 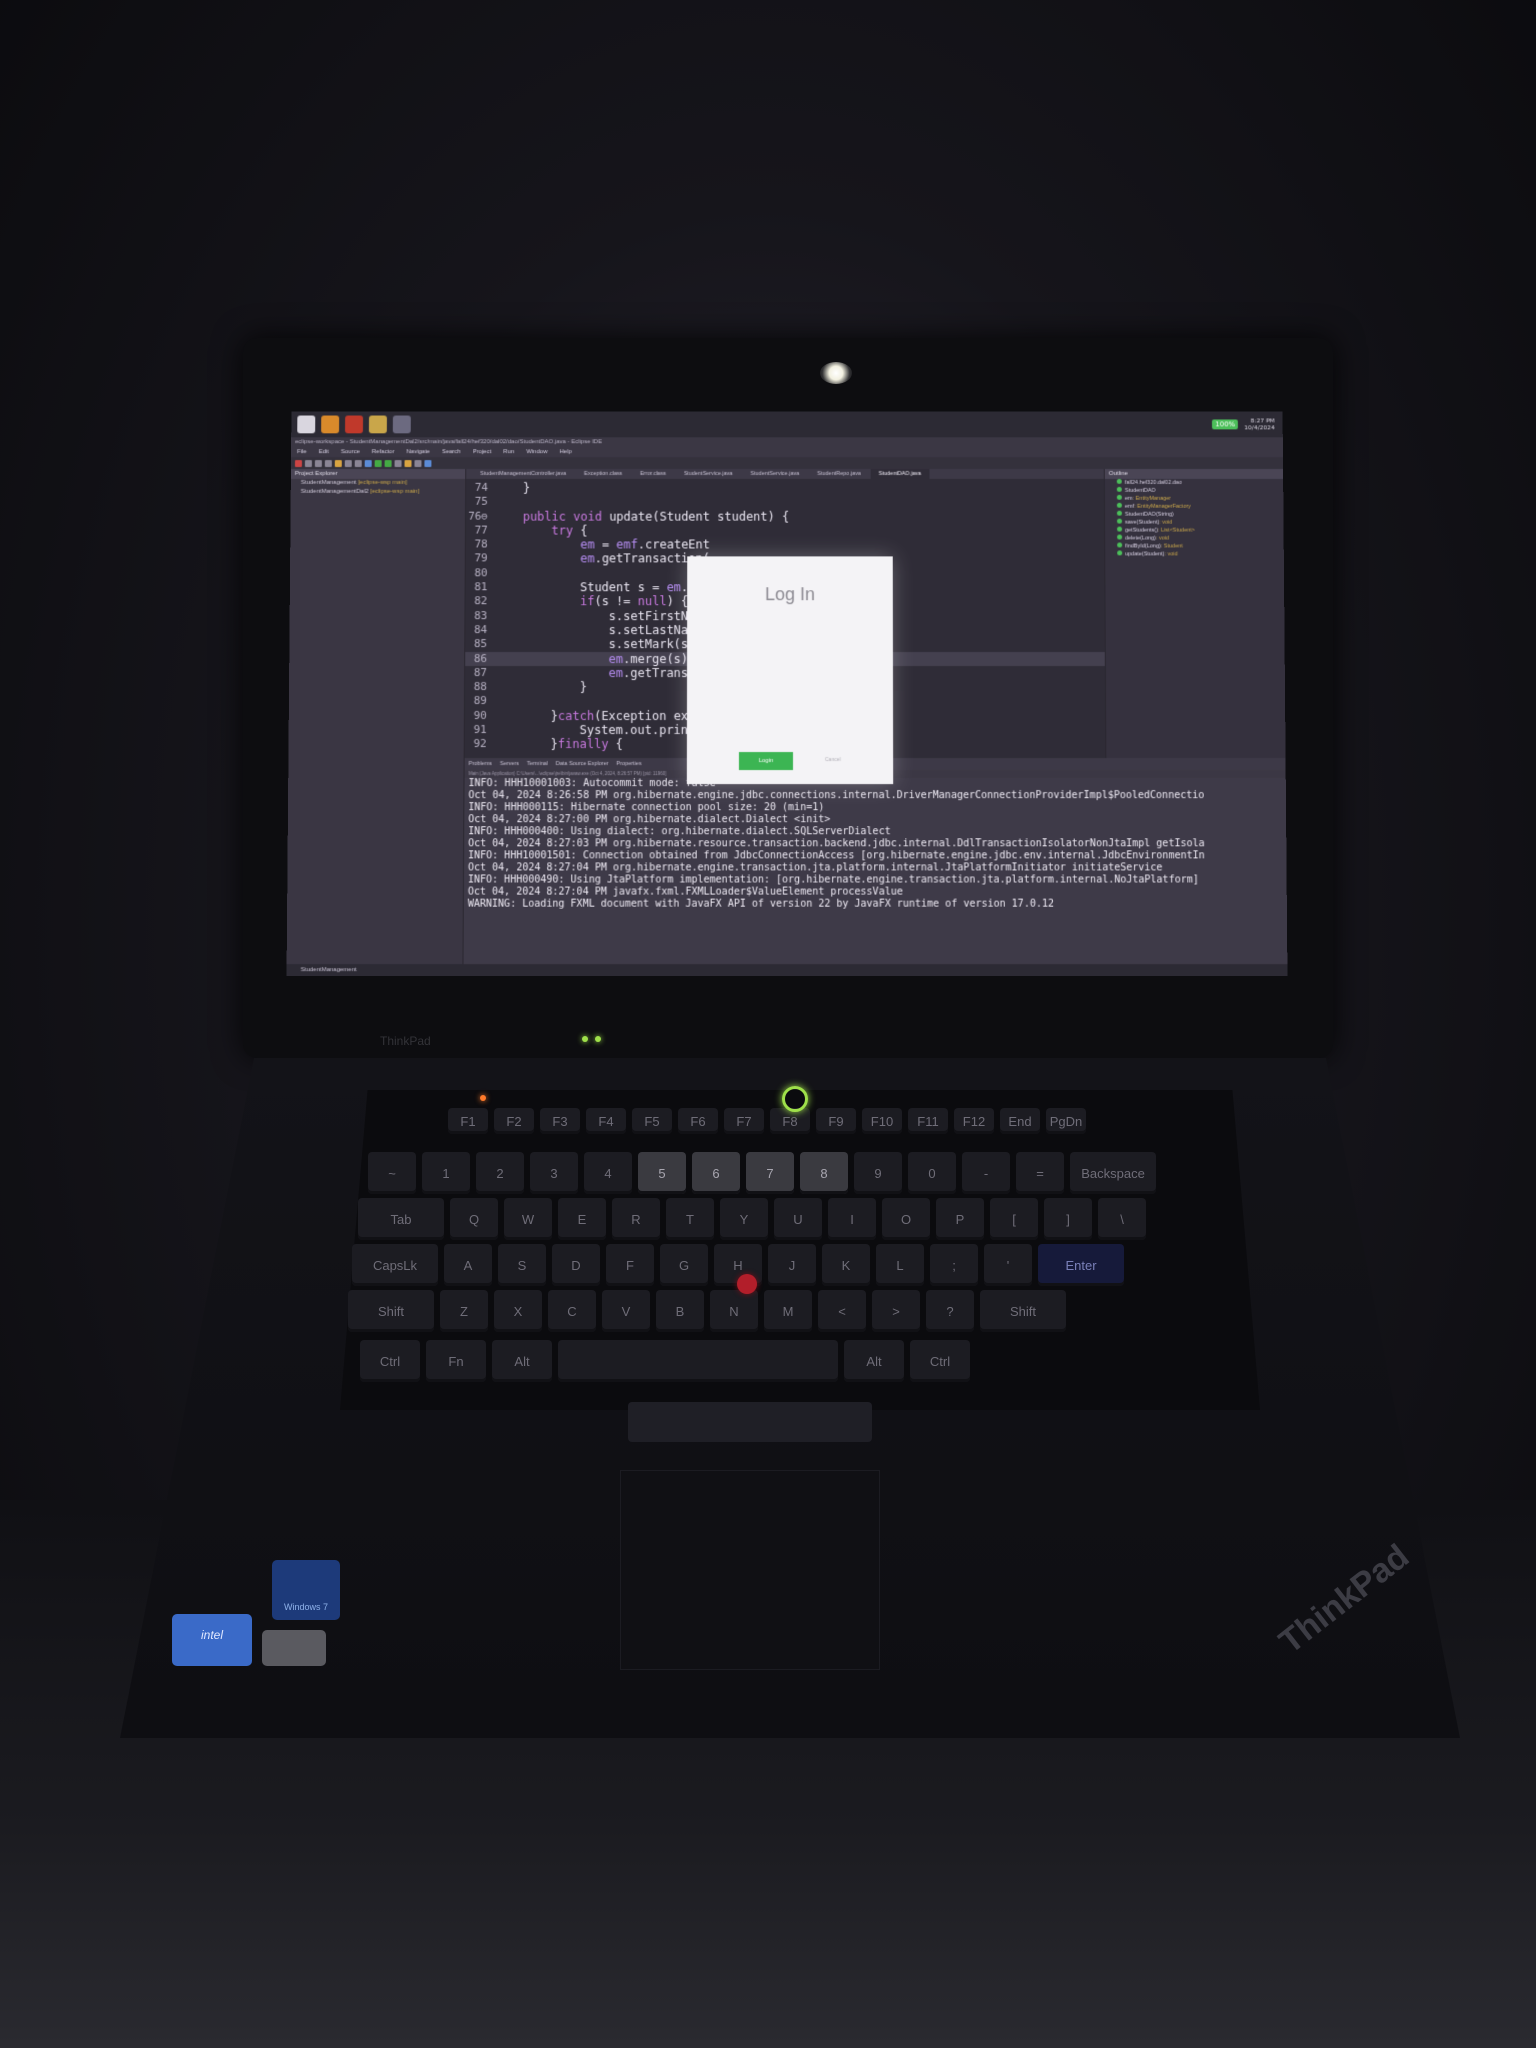 I want to click on key: >, so click(x=896, y=1311).